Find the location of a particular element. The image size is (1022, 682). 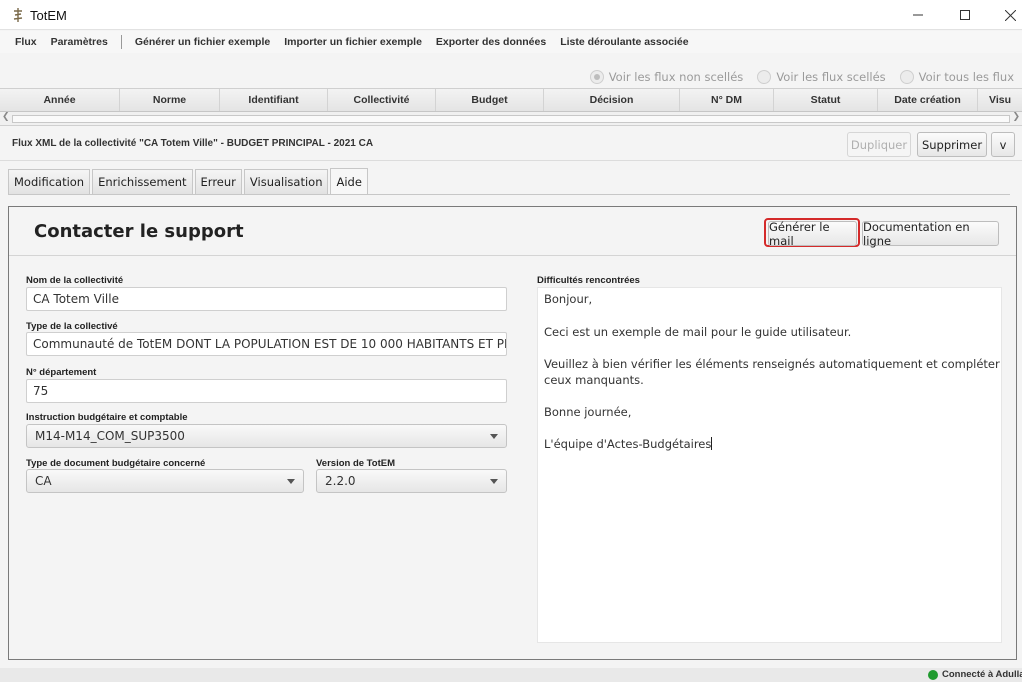

scroll-right-icon: ❯ is located at coordinates (1016, 117).